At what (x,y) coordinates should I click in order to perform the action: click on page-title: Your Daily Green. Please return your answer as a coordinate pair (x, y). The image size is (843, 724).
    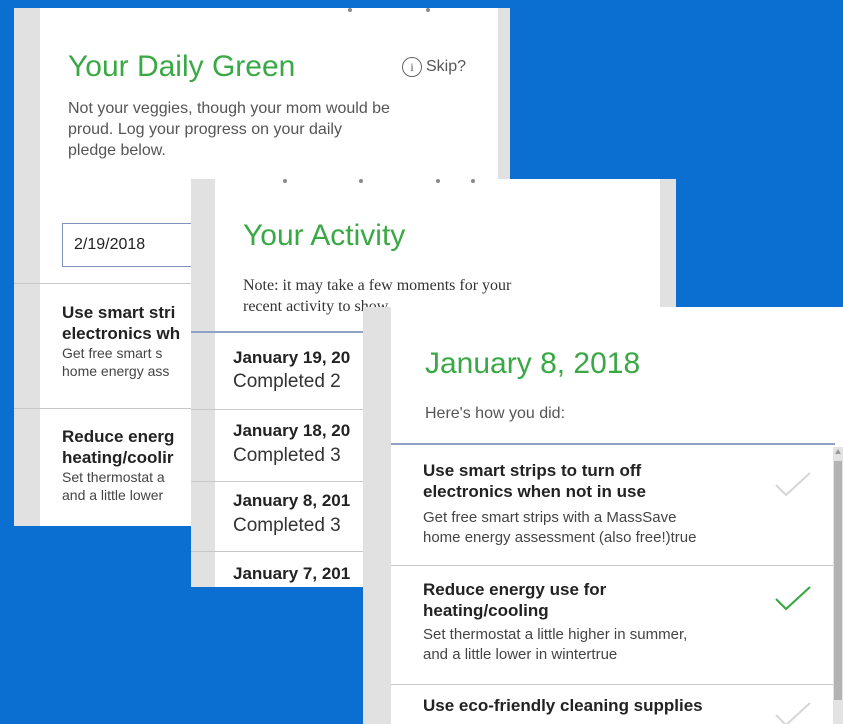
    Looking at the image, I should click on (182, 66).